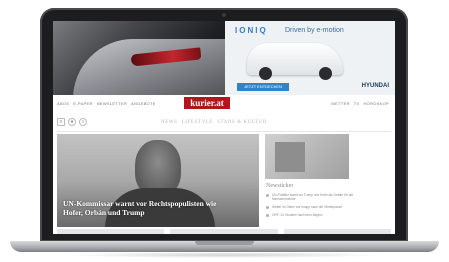 The height and width of the screenshot is (262, 449). I want to click on search-icon: ⌕, so click(83, 122).